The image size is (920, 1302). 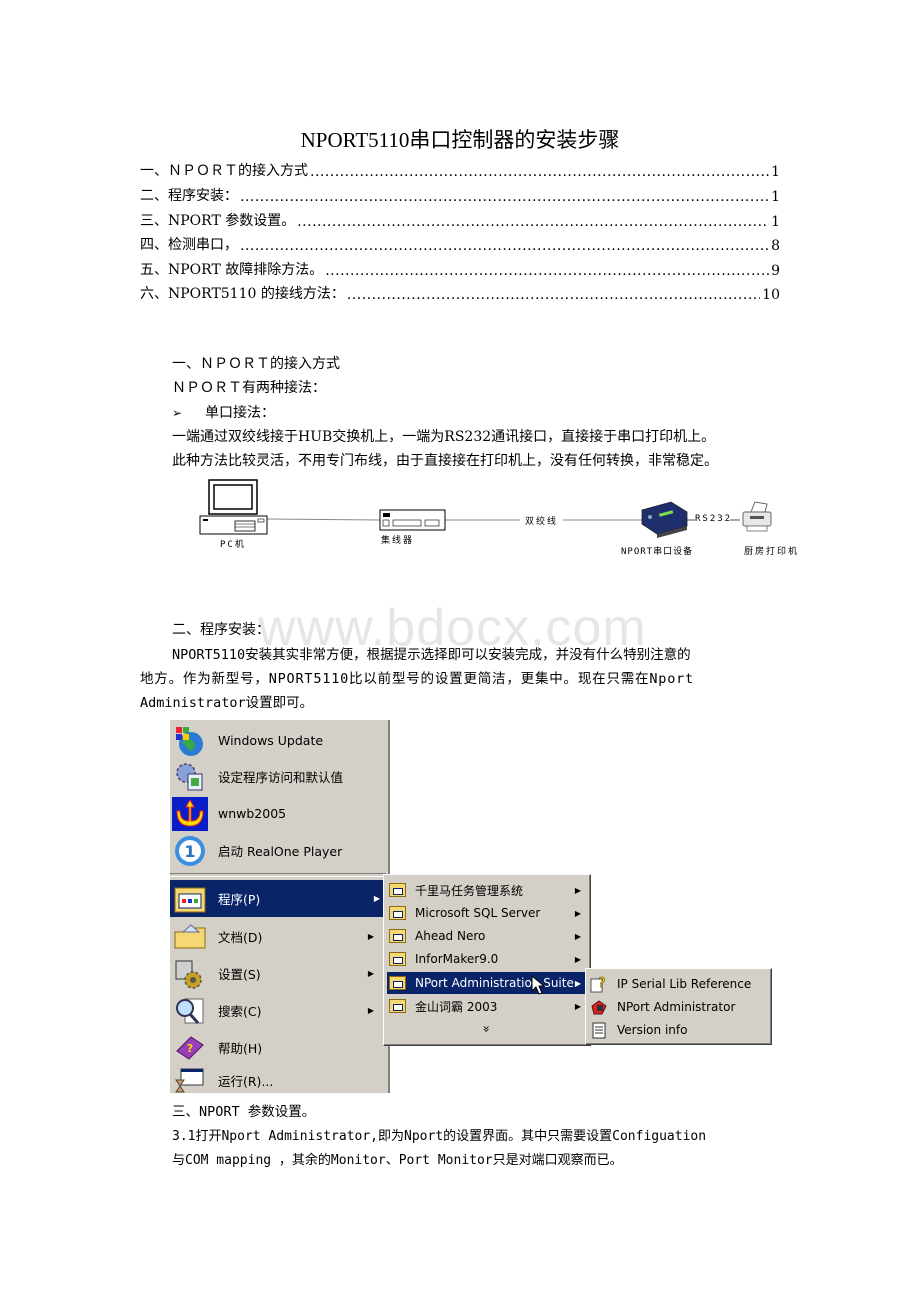 I want to click on pc-label: PC机, so click(x=233, y=545).